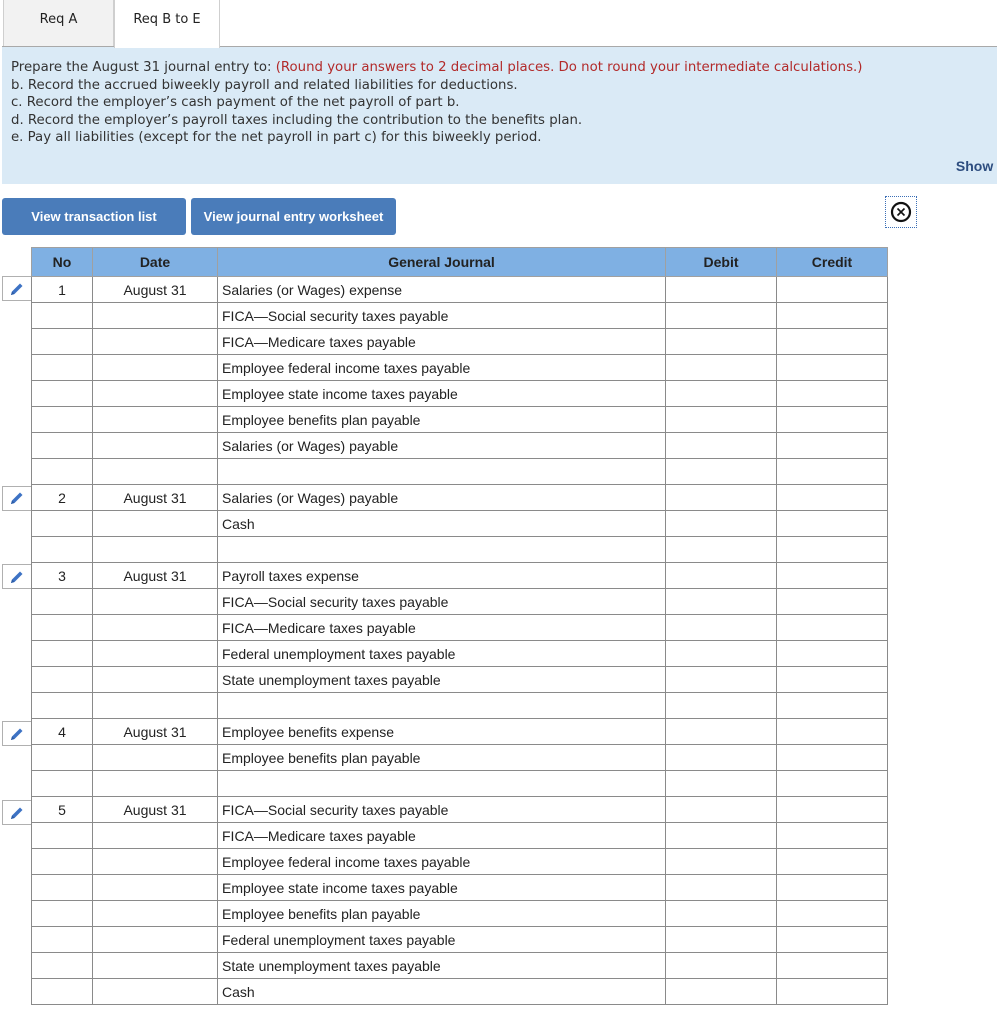 The height and width of the screenshot is (1024, 997). I want to click on account-name: Employee benefits expense, so click(441, 731).